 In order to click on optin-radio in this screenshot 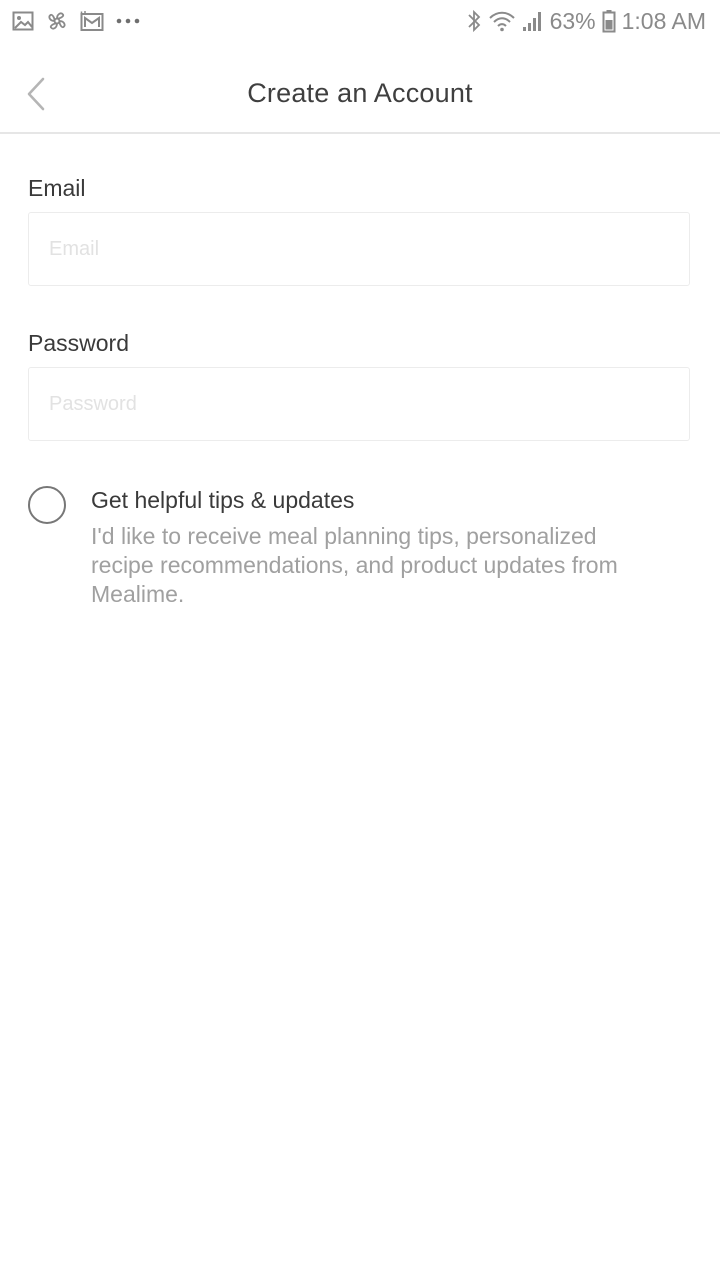, I will do `click(47, 505)`.